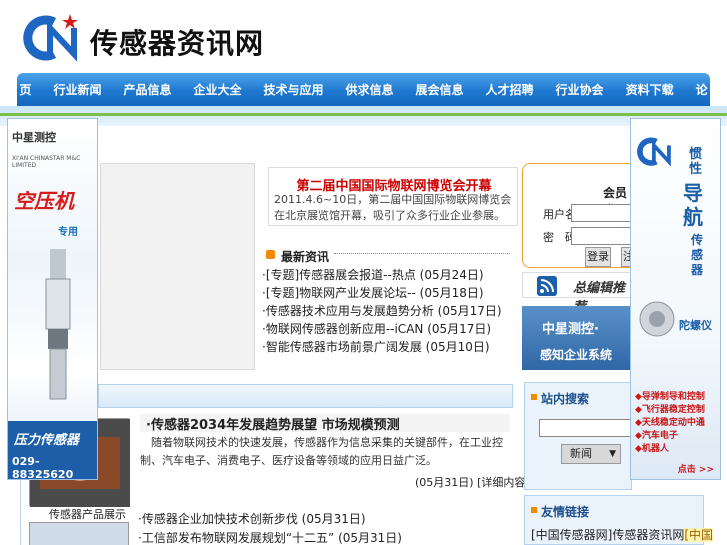 This screenshot has height=545, width=727. What do you see at coordinates (348, 311) in the screenshot?
I see `news-title: ·传感器技术应用与发展趋势分析` at bounding box center [348, 311].